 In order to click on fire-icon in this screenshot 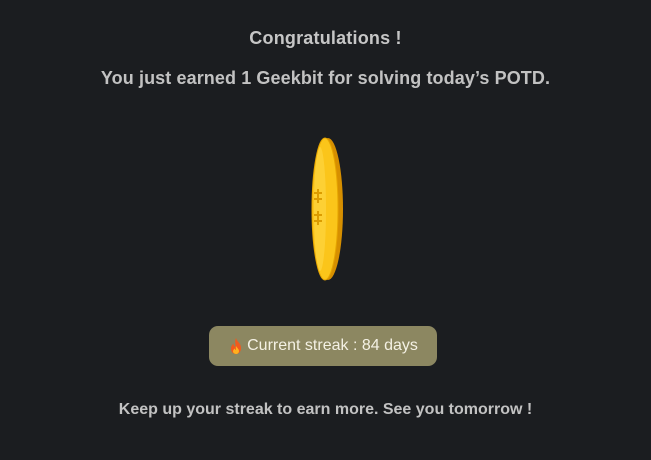, I will do `click(236, 346)`.